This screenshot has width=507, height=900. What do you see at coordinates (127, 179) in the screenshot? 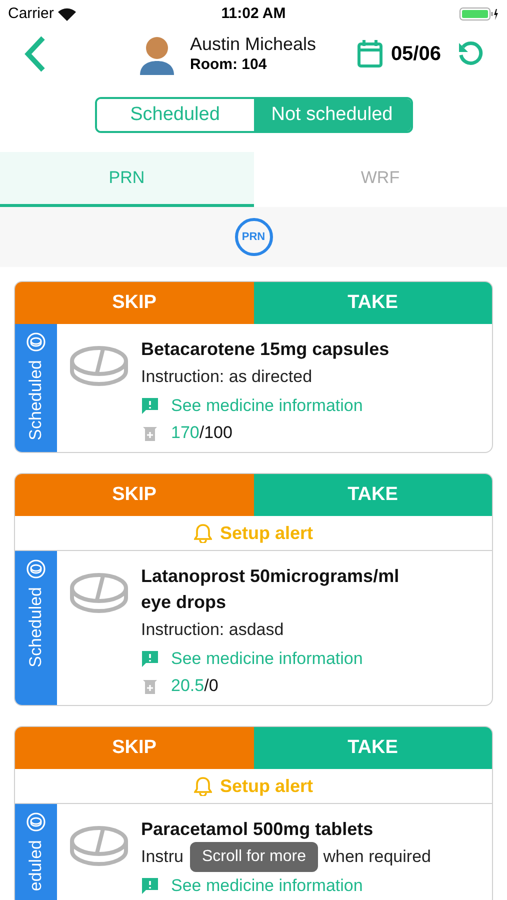
I see `category-tab: PRN` at bounding box center [127, 179].